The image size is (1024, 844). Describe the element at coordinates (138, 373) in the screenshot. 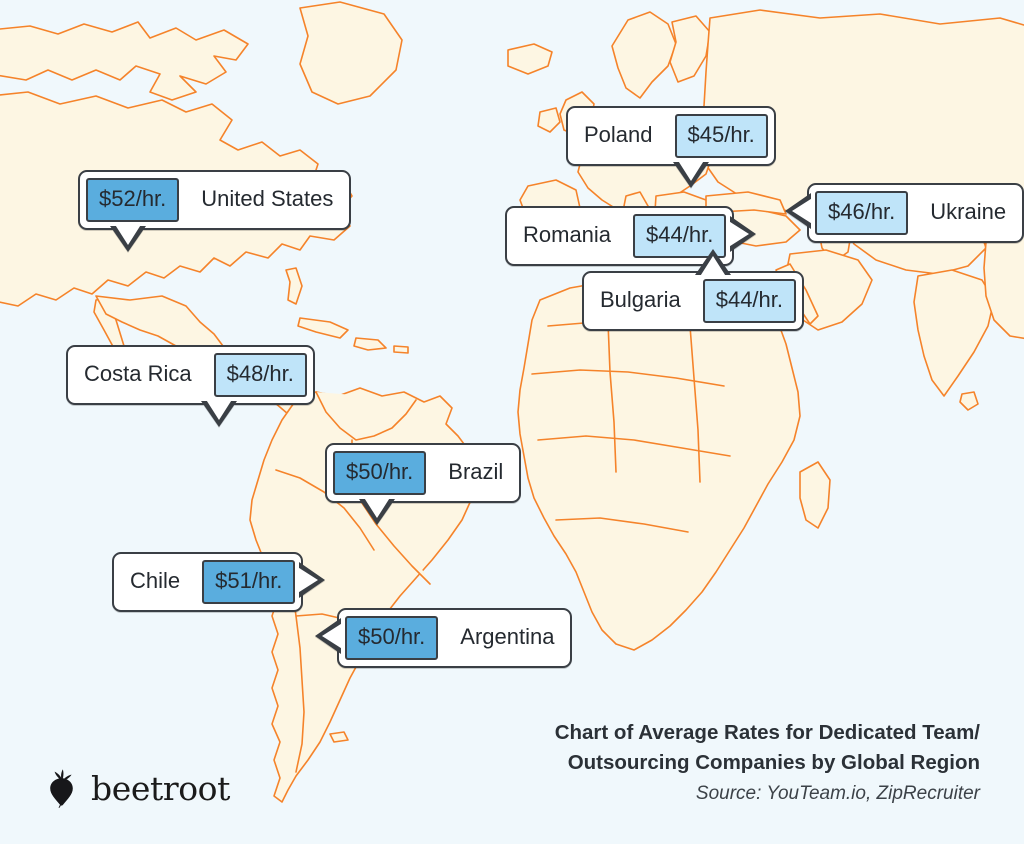

I see `country-label-costa-rica: Costa Rica` at that location.